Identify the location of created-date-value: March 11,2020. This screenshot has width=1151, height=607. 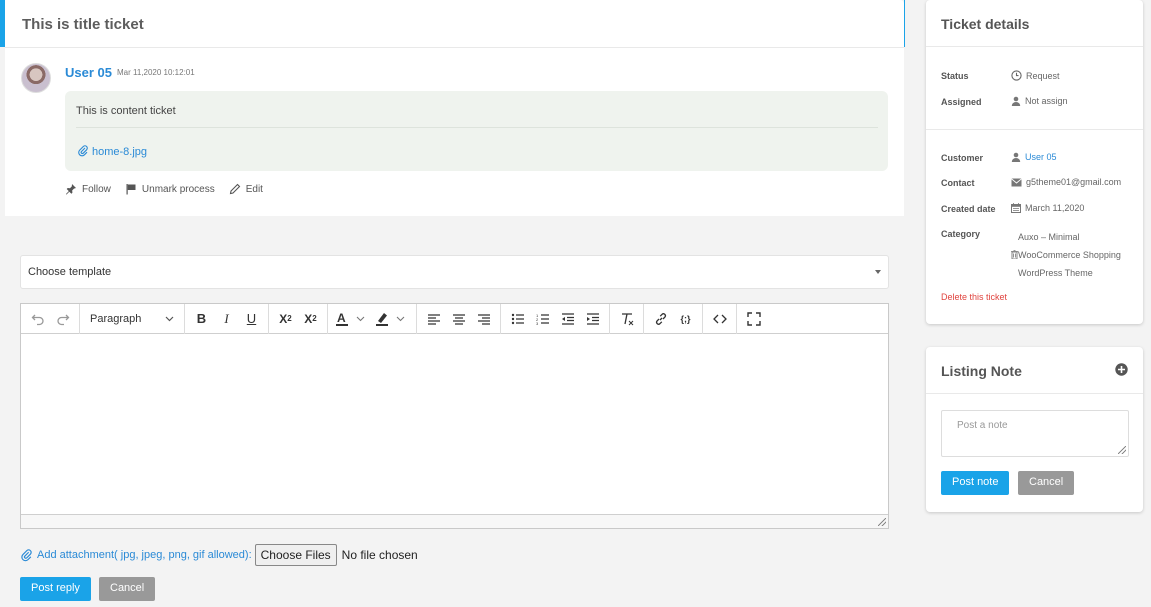
(1047, 208).